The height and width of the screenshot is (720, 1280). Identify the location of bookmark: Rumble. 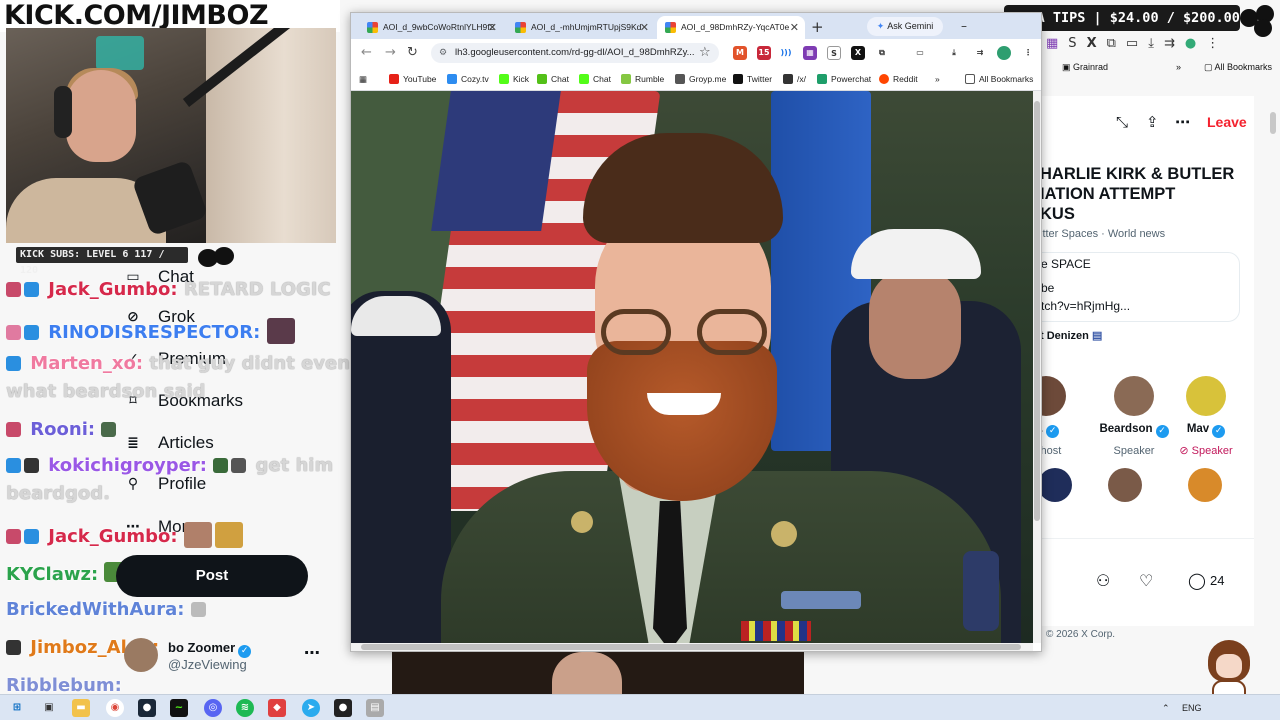
(642, 79).